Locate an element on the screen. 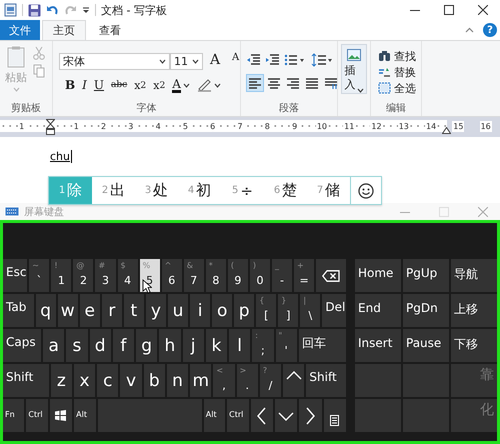 Image resolution: width=500 pixels, height=444 pixels. key: ~ ` is located at coordinates (39, 275).